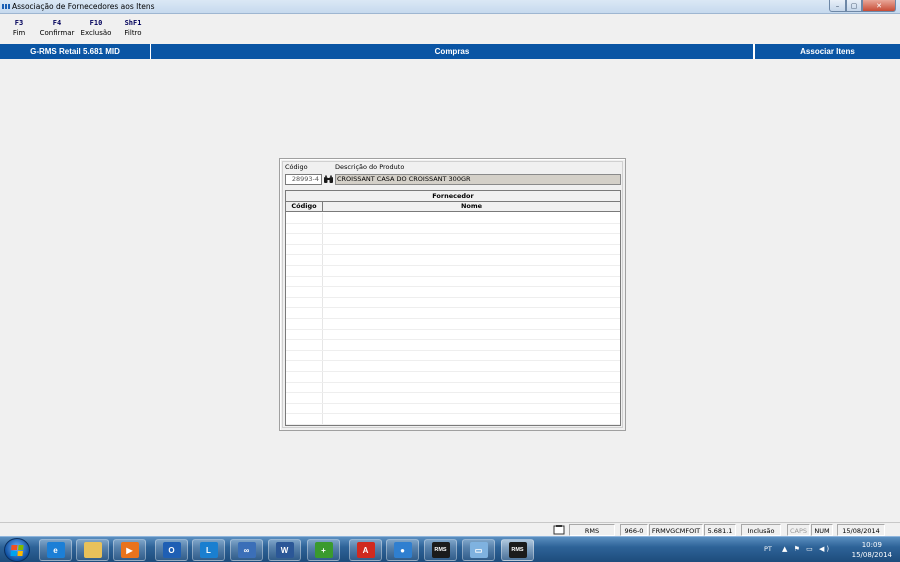 The image size is (900, 562). I want to click on status-store: 966-0, so click(634, 530).